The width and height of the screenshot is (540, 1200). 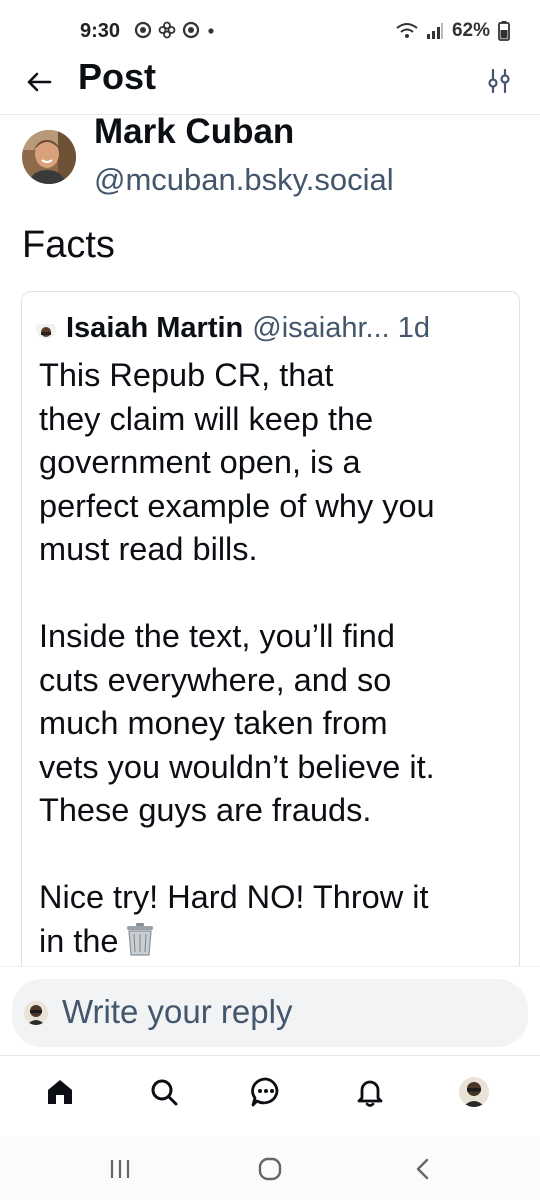 I want to click on quoted-text-line: This Repub CR, that, so click(x=186, y=375).